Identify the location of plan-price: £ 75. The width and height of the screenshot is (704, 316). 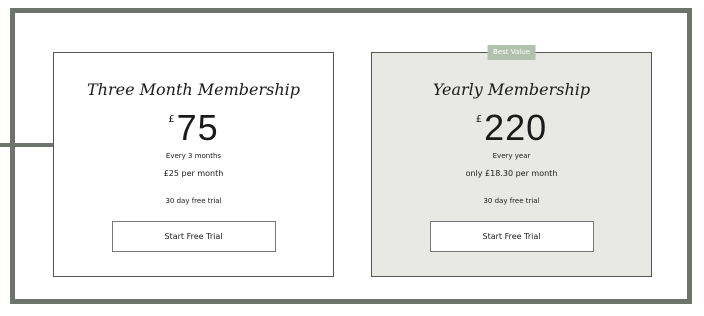
(193, 128).